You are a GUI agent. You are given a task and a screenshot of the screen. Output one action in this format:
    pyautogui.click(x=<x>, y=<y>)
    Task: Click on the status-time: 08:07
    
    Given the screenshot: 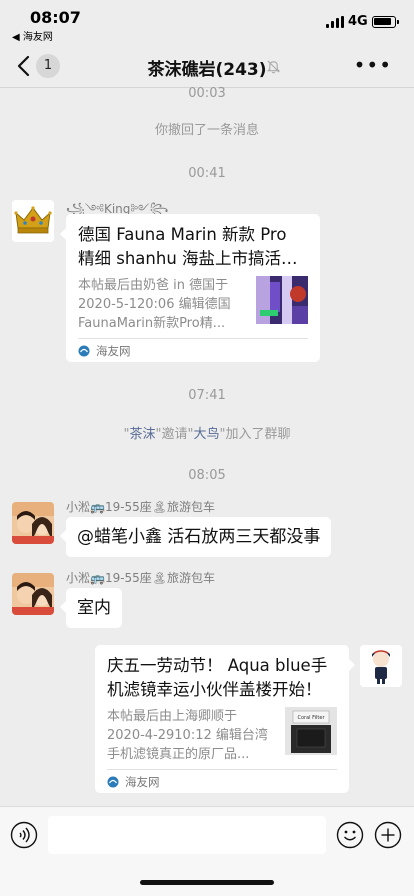 What is the action you would take?
    pyautogui.click(x=55, y=17)
    